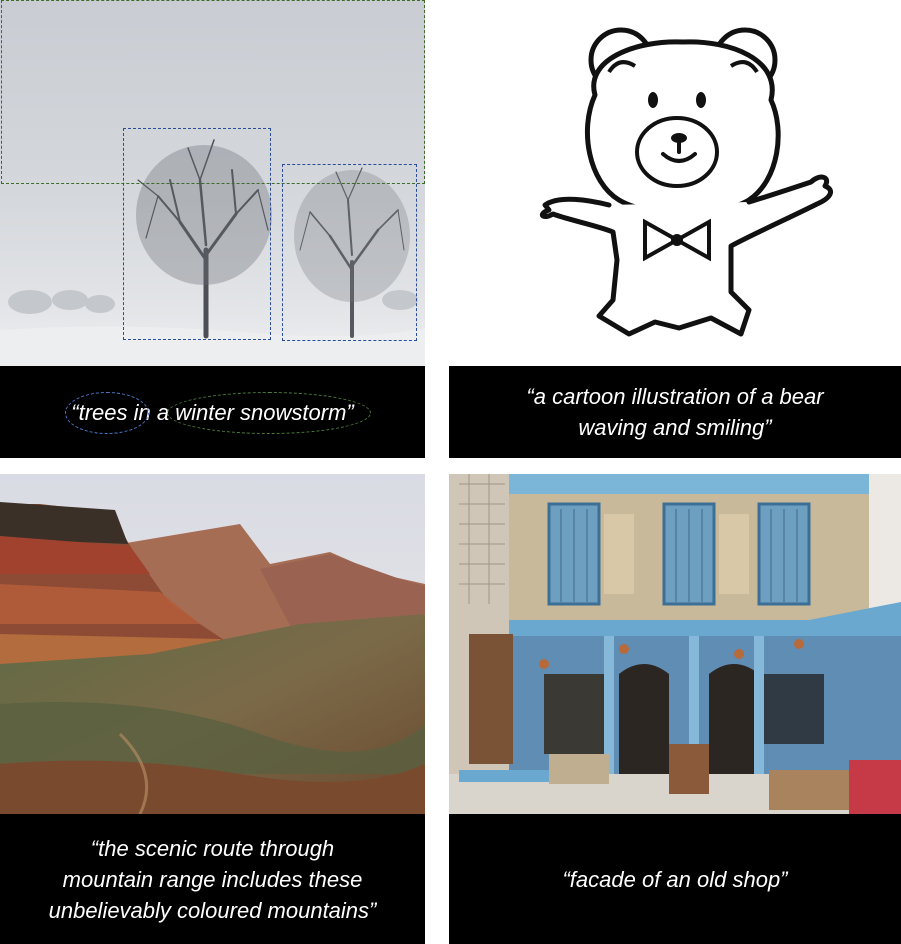 Image resolution: width=901 pixels, height=944 pixels. What do you see at coordinates (212, 910) in the screenshot?
I see `caption-mountains-line-3: unbelievably coloured mountains”` at bounding box center [212, 910].